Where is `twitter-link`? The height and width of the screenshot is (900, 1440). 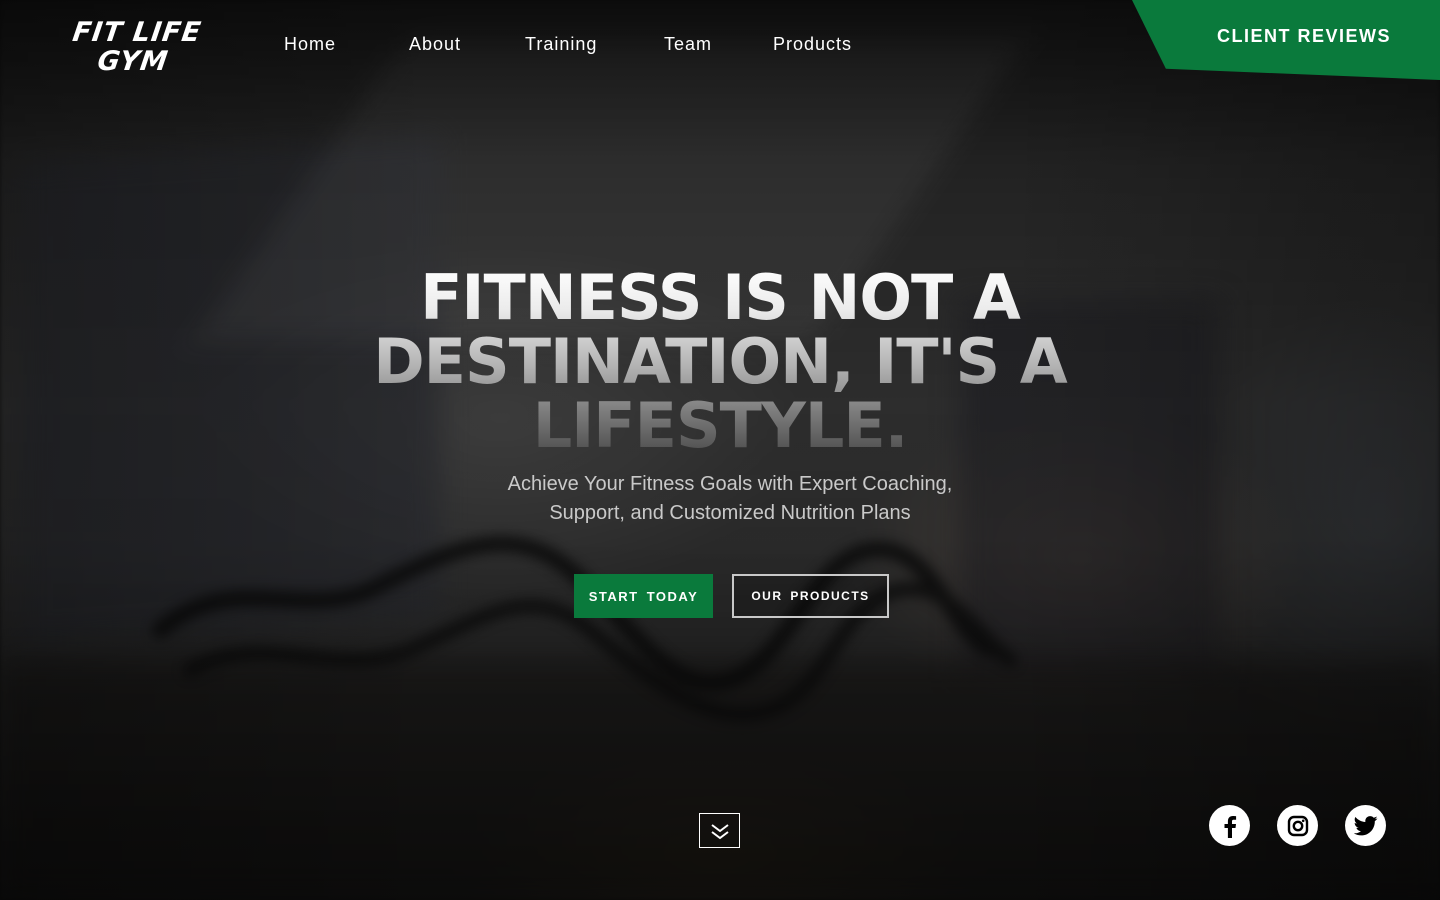
twitter-link is located at coordinates (1365, 825).